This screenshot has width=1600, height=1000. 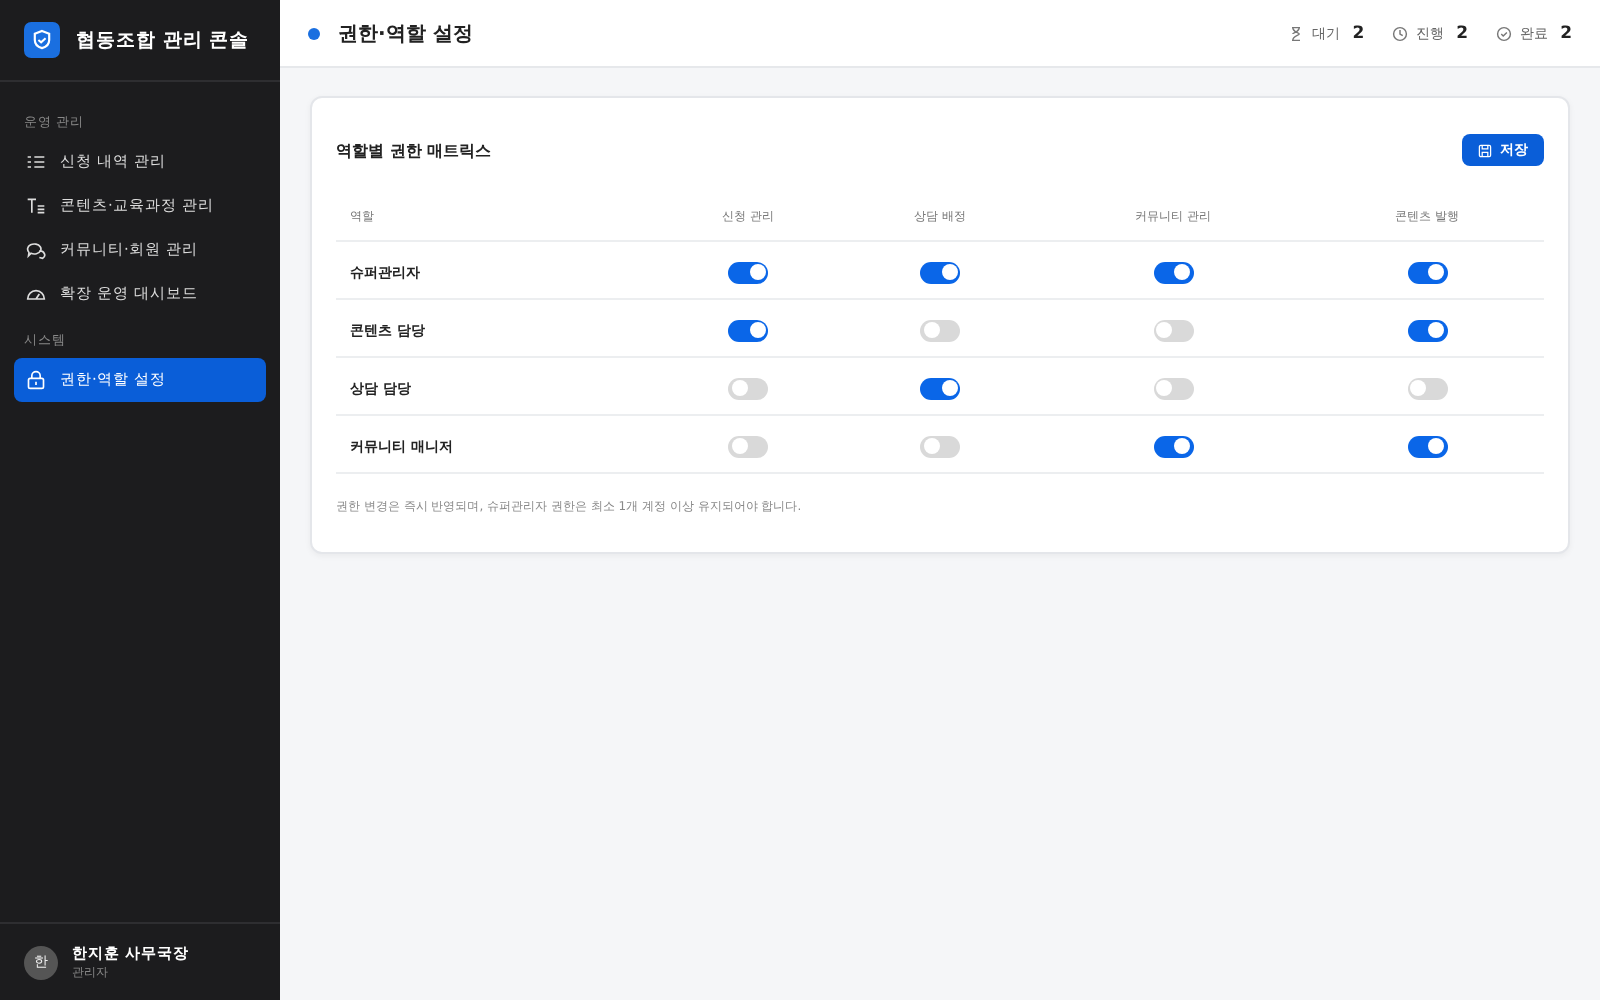 What do you see at coordinates (1296, 33) in the screenshot?
I see `hourglass-icon` at bounding box center [1296, 33].